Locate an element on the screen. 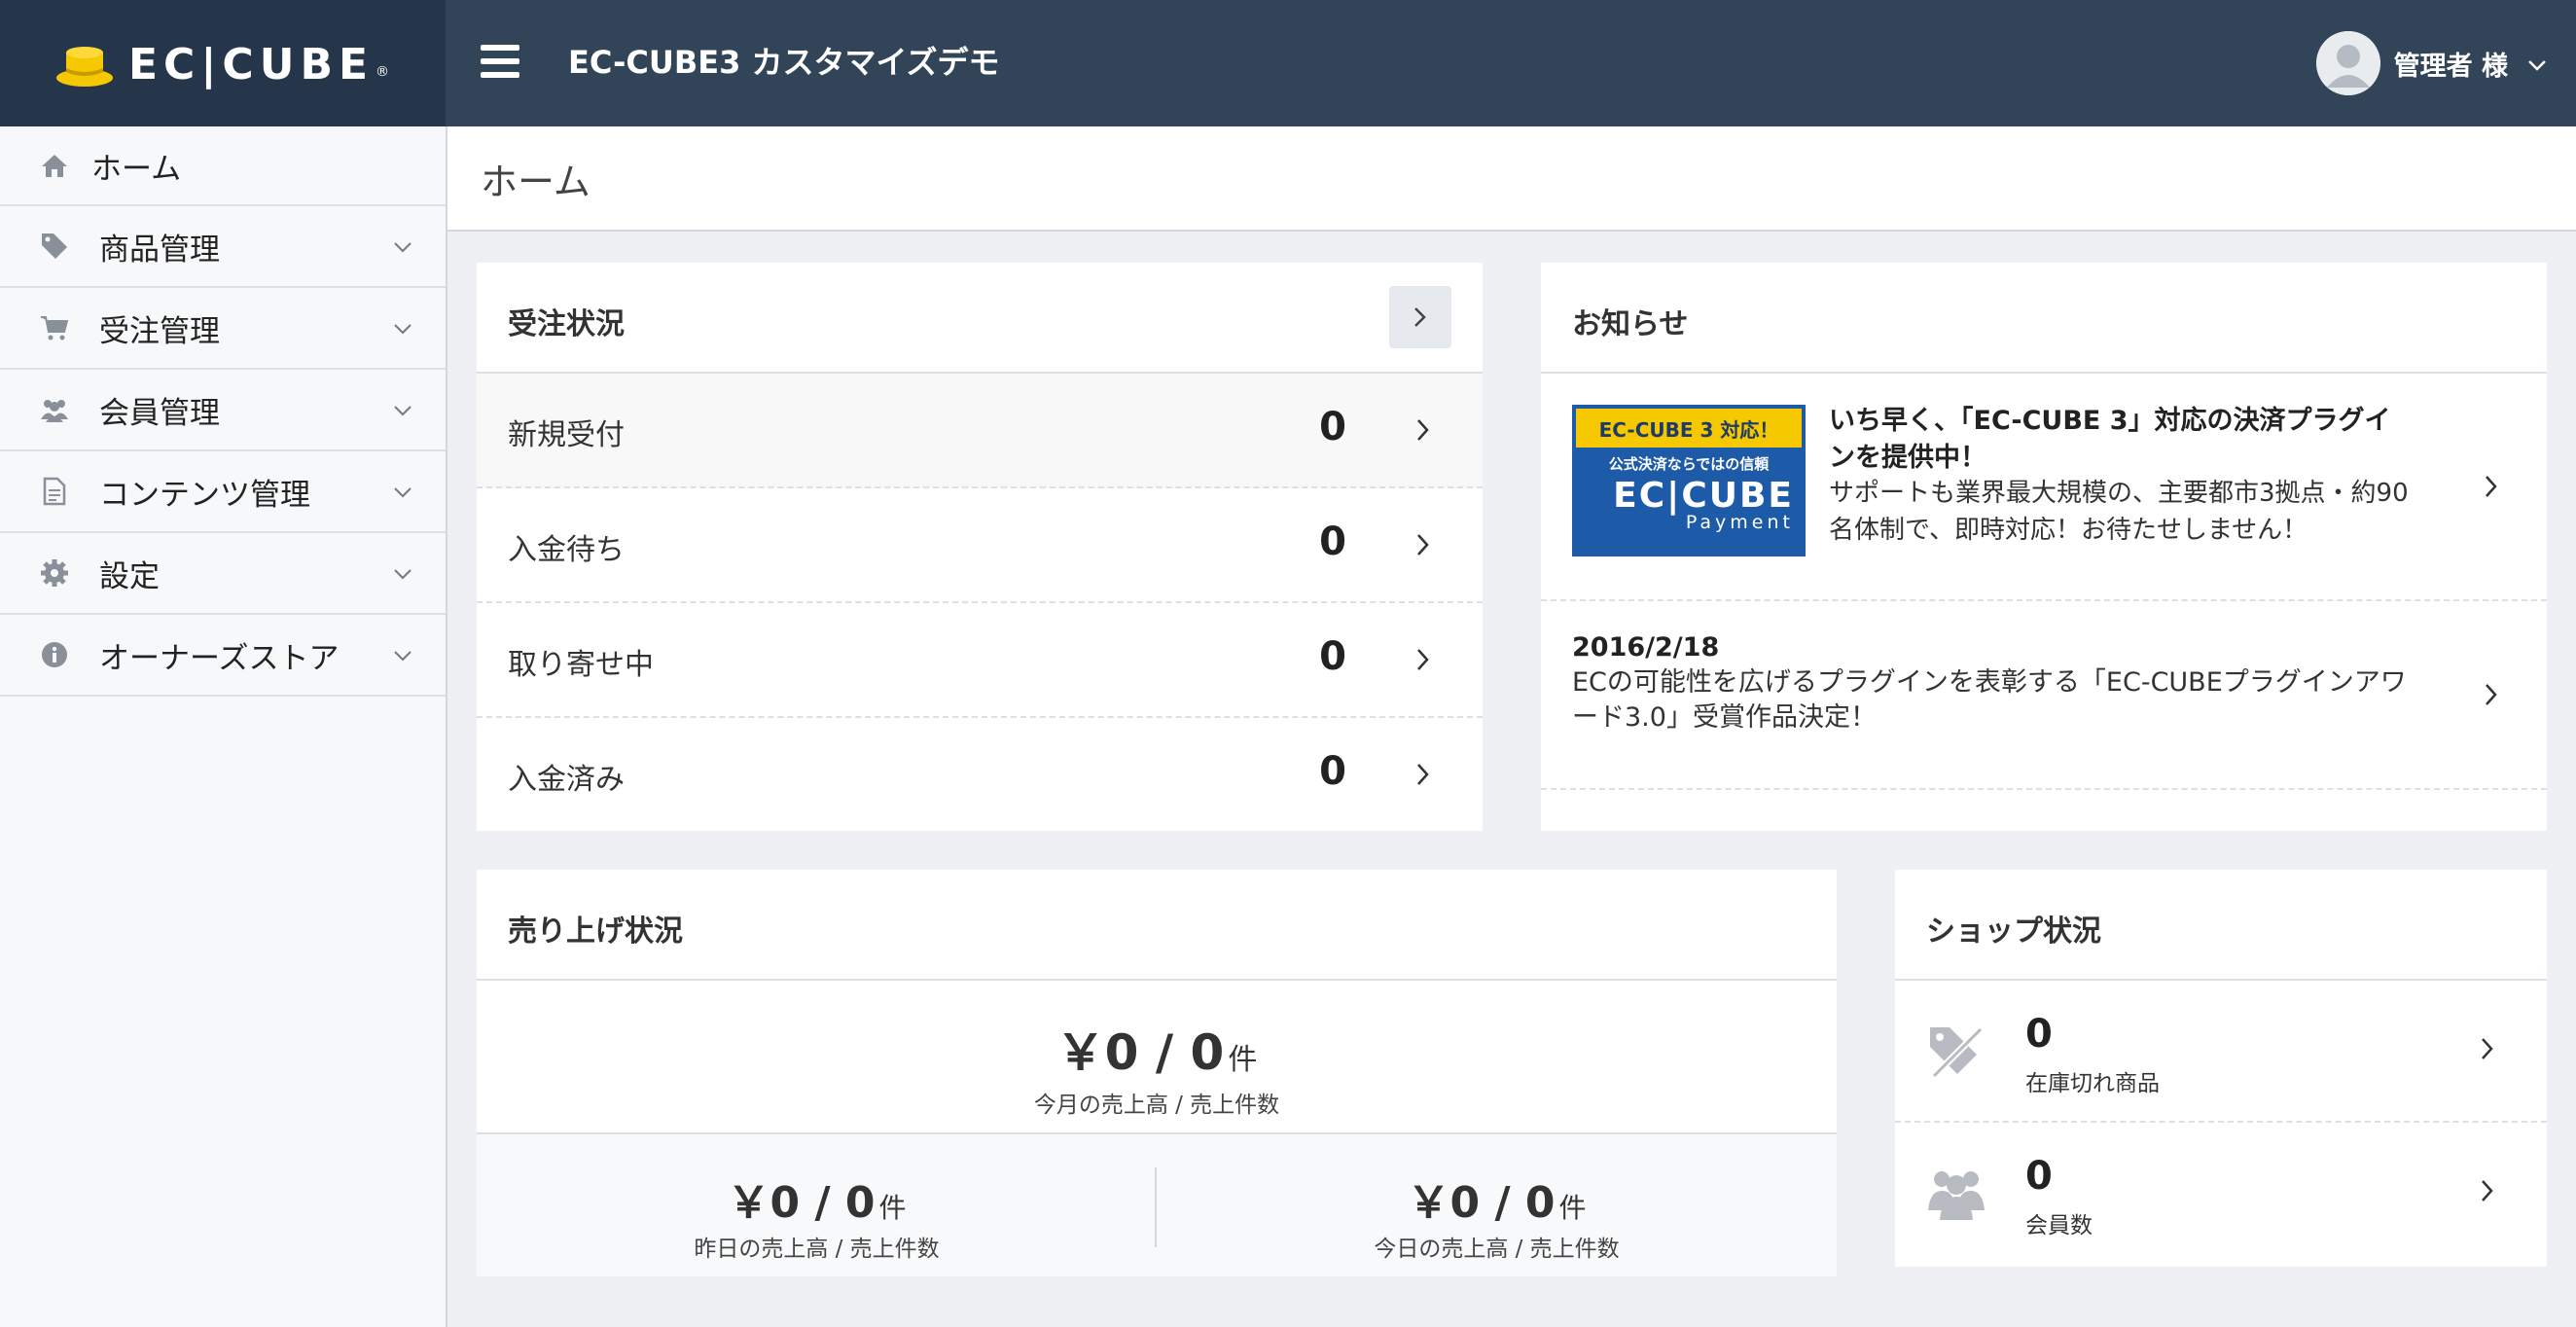  gear-icon is located at coordinates (54, 573).